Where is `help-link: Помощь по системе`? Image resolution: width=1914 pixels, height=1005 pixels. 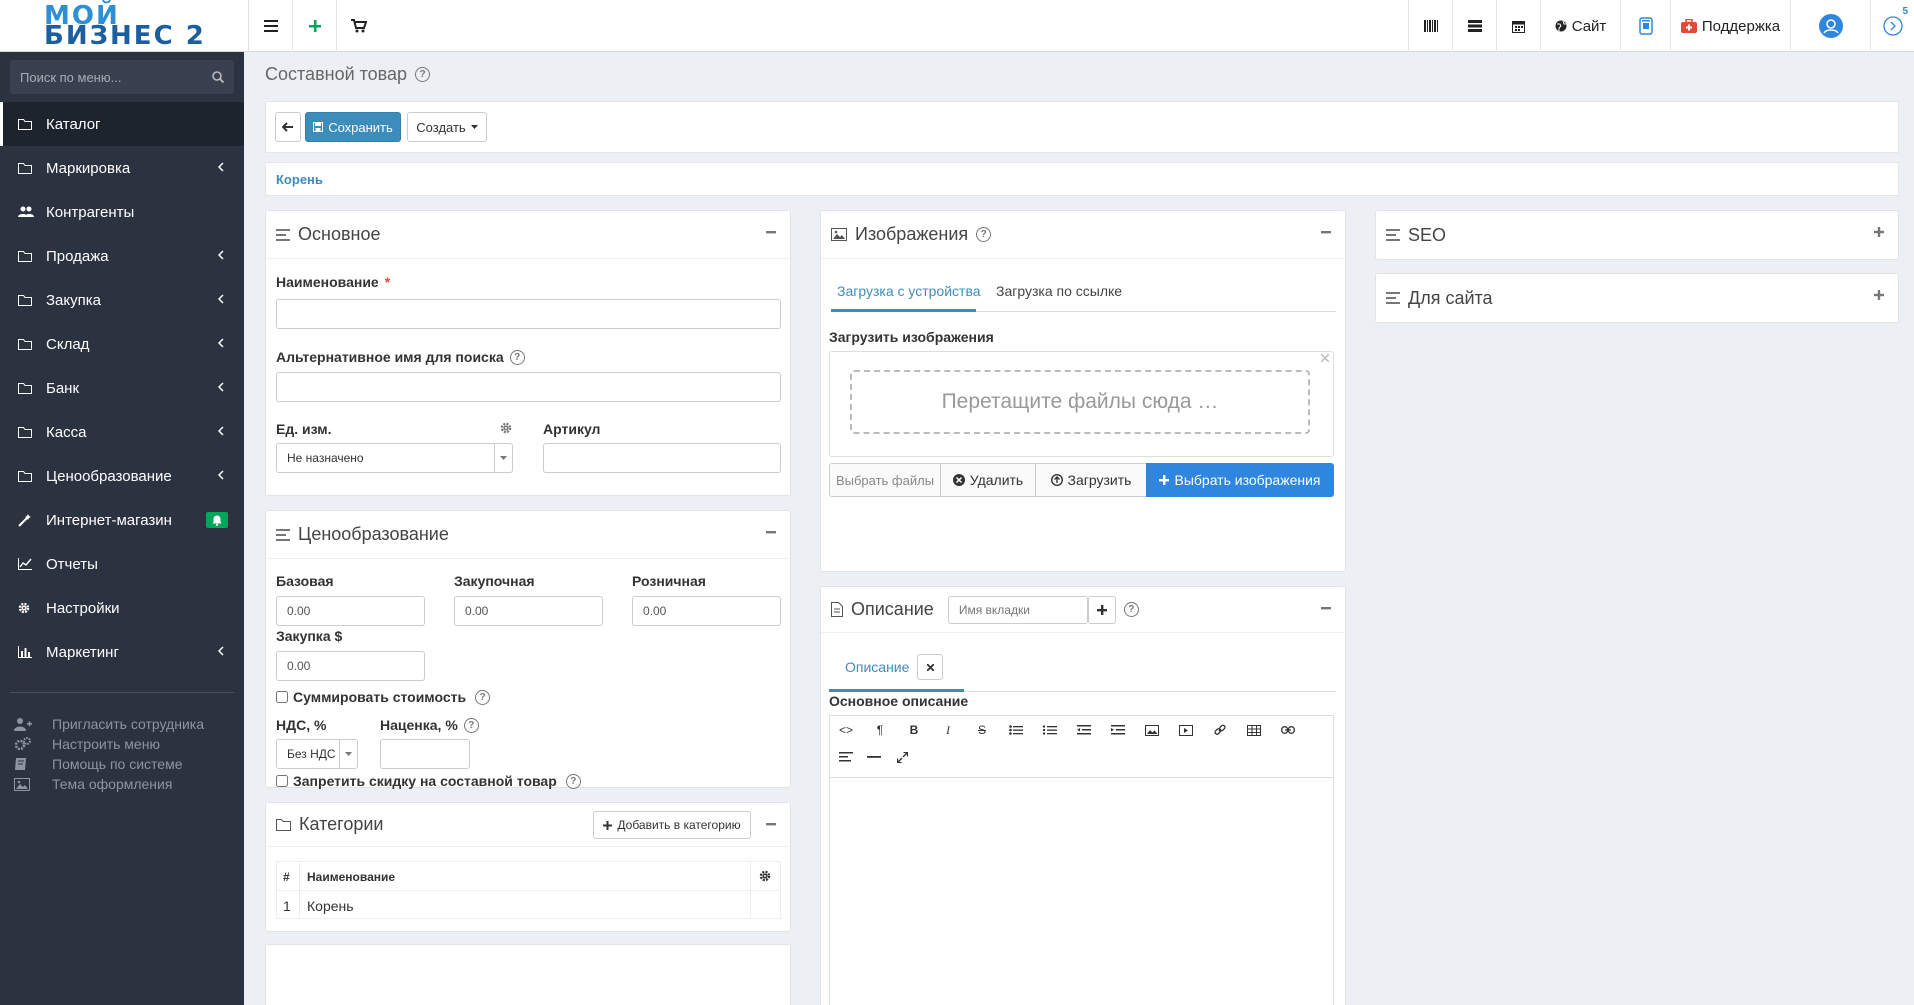 help-link: Помощь по системе is located at coordinates (109, 764).